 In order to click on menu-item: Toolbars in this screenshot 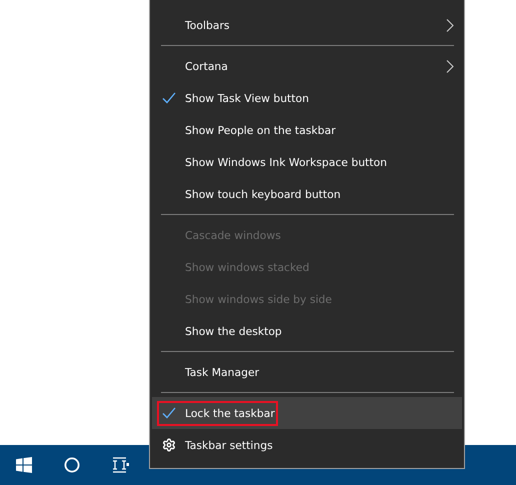, I will do `click(307, 25)`.